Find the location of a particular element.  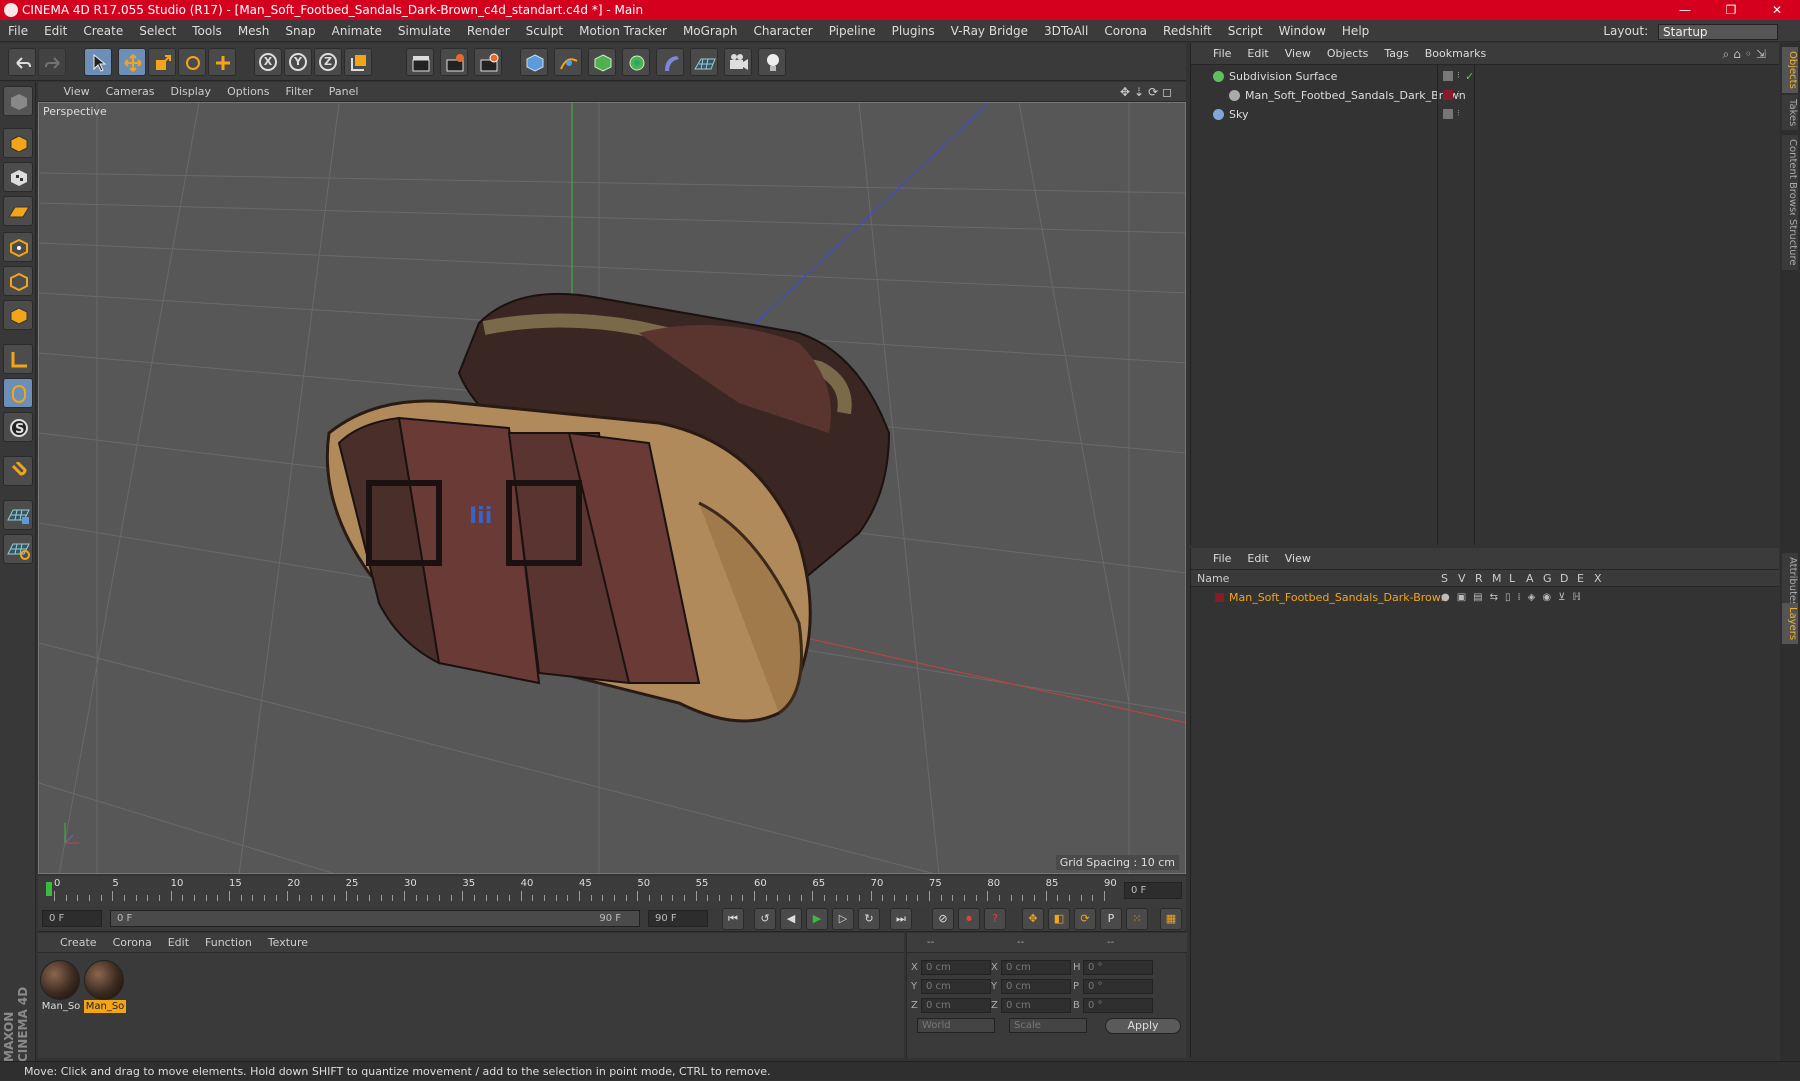

material-menu-corona: Corona is located at coordinates (132, 943).